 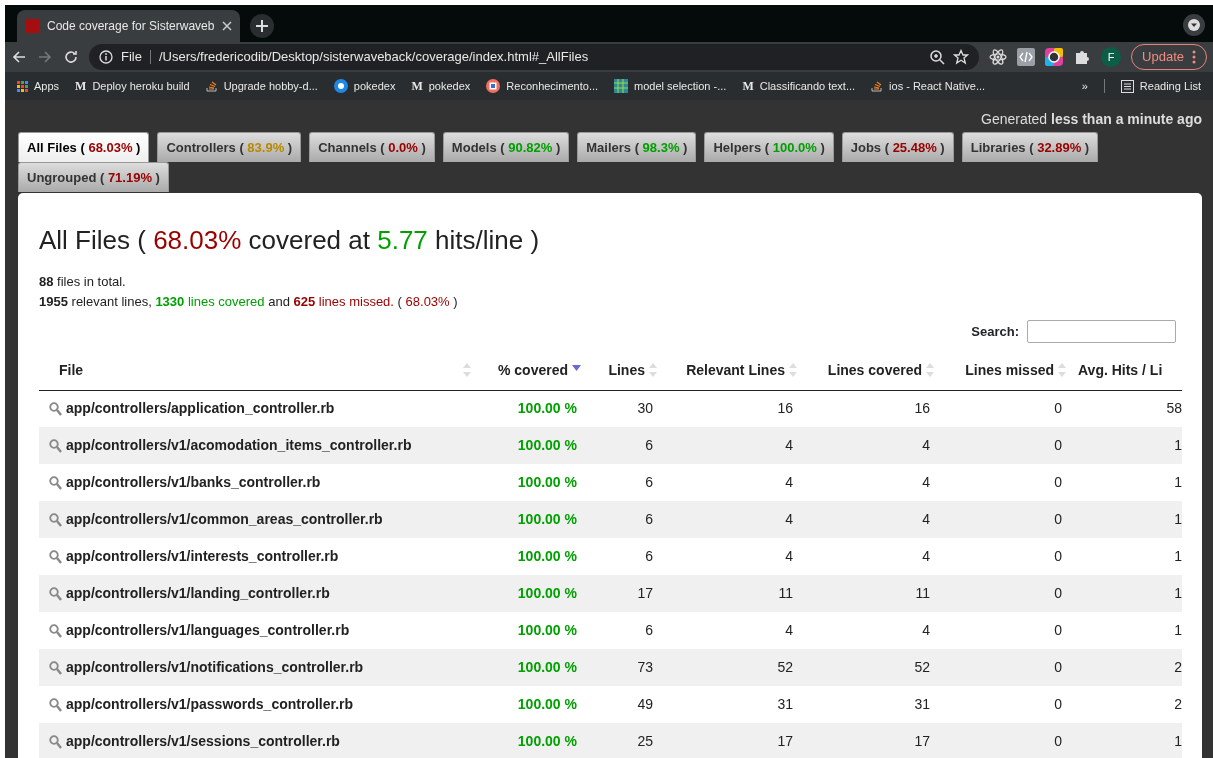 I want to click on column-header: Lines, so click(x=626, y=370).